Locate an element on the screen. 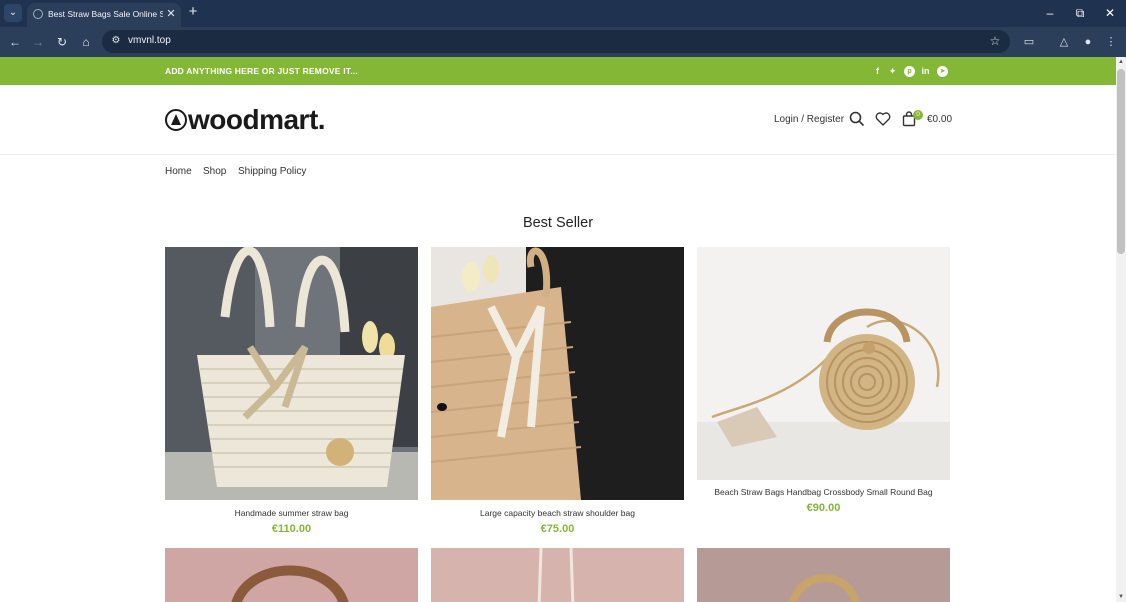 This screenshot has width=1126, height=602. address-bar: ⚙ vmvnl.top ☆ is located at coordinates (556, 41).